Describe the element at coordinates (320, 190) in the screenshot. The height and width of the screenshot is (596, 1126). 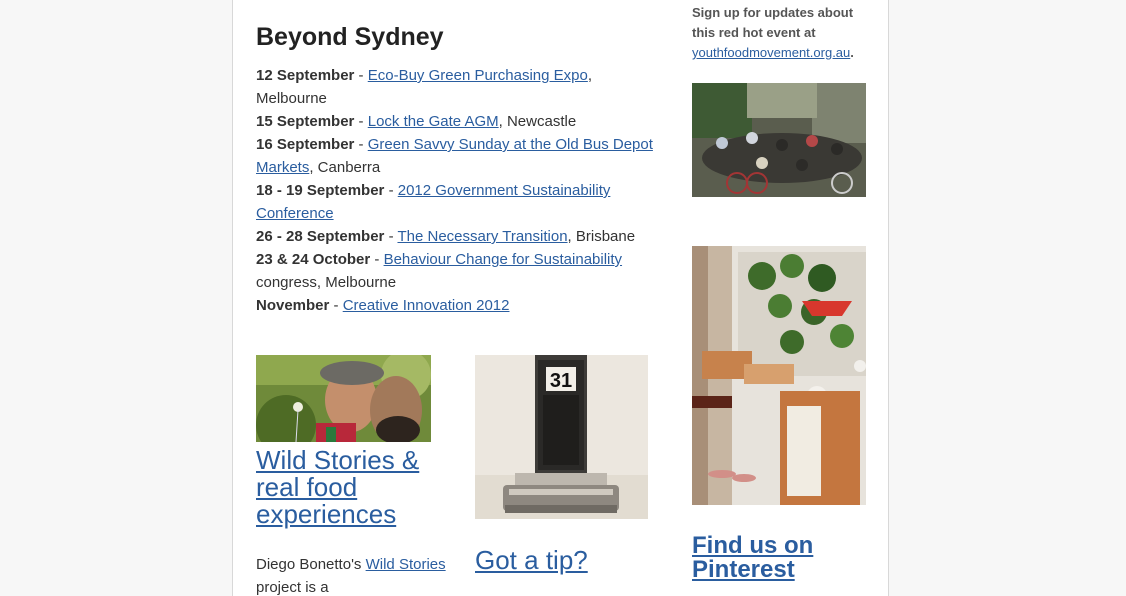
I see `event-date: 18 - 19 September` at that location.